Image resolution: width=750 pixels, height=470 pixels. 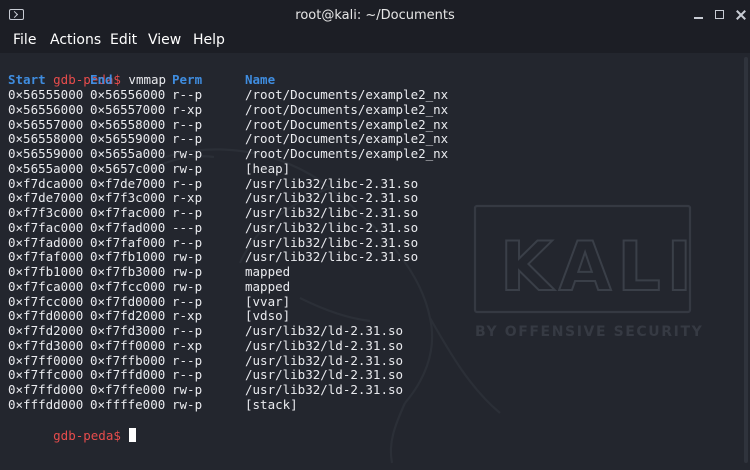 What do you see at coordinates (128, 389) in the screenshot?
I see `row-end: 0×f7ffe000` at bounding box center [128, 389].